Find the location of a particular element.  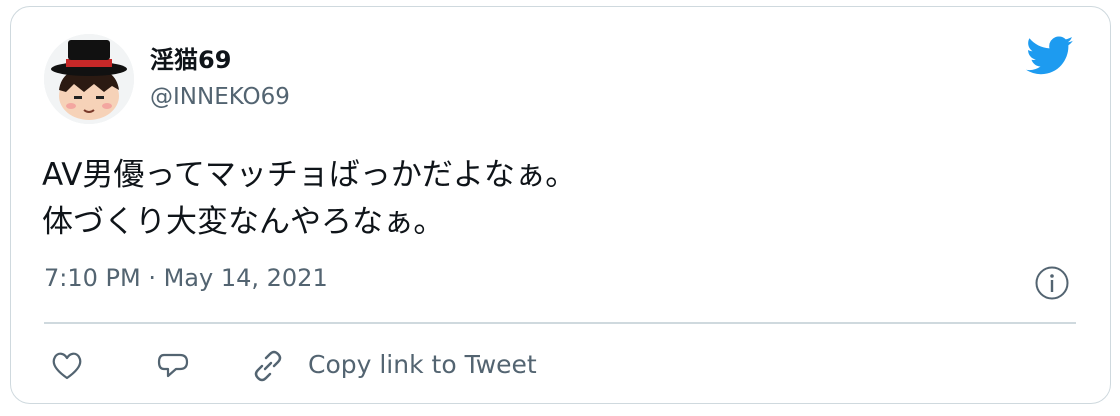

tweet-text: AV男優ってマッチョばっかだよなぁ。 体づくり大変なんやろなぁ。 is located at coordinates (309, 198).